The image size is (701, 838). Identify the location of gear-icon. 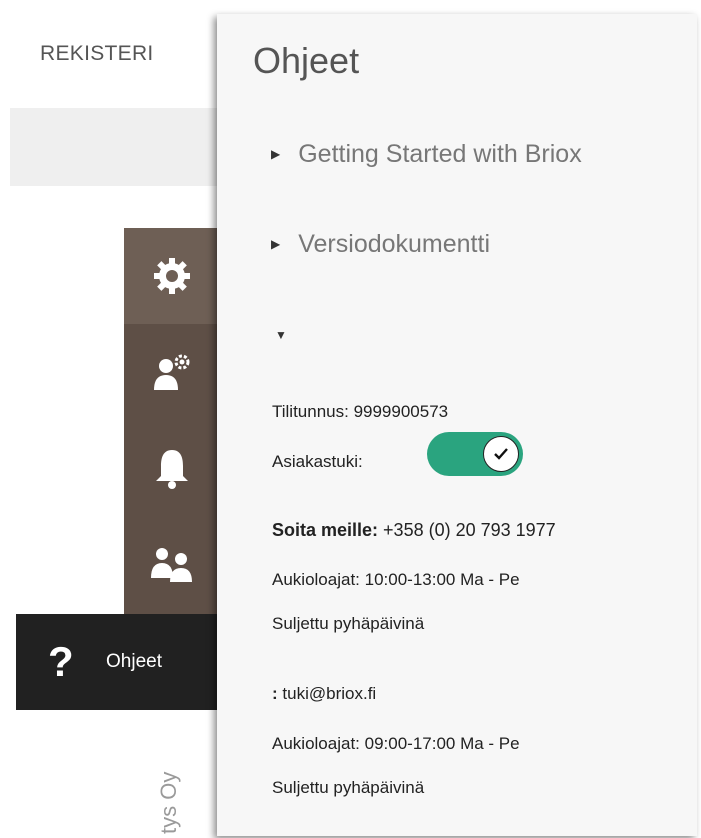
(172, 276).